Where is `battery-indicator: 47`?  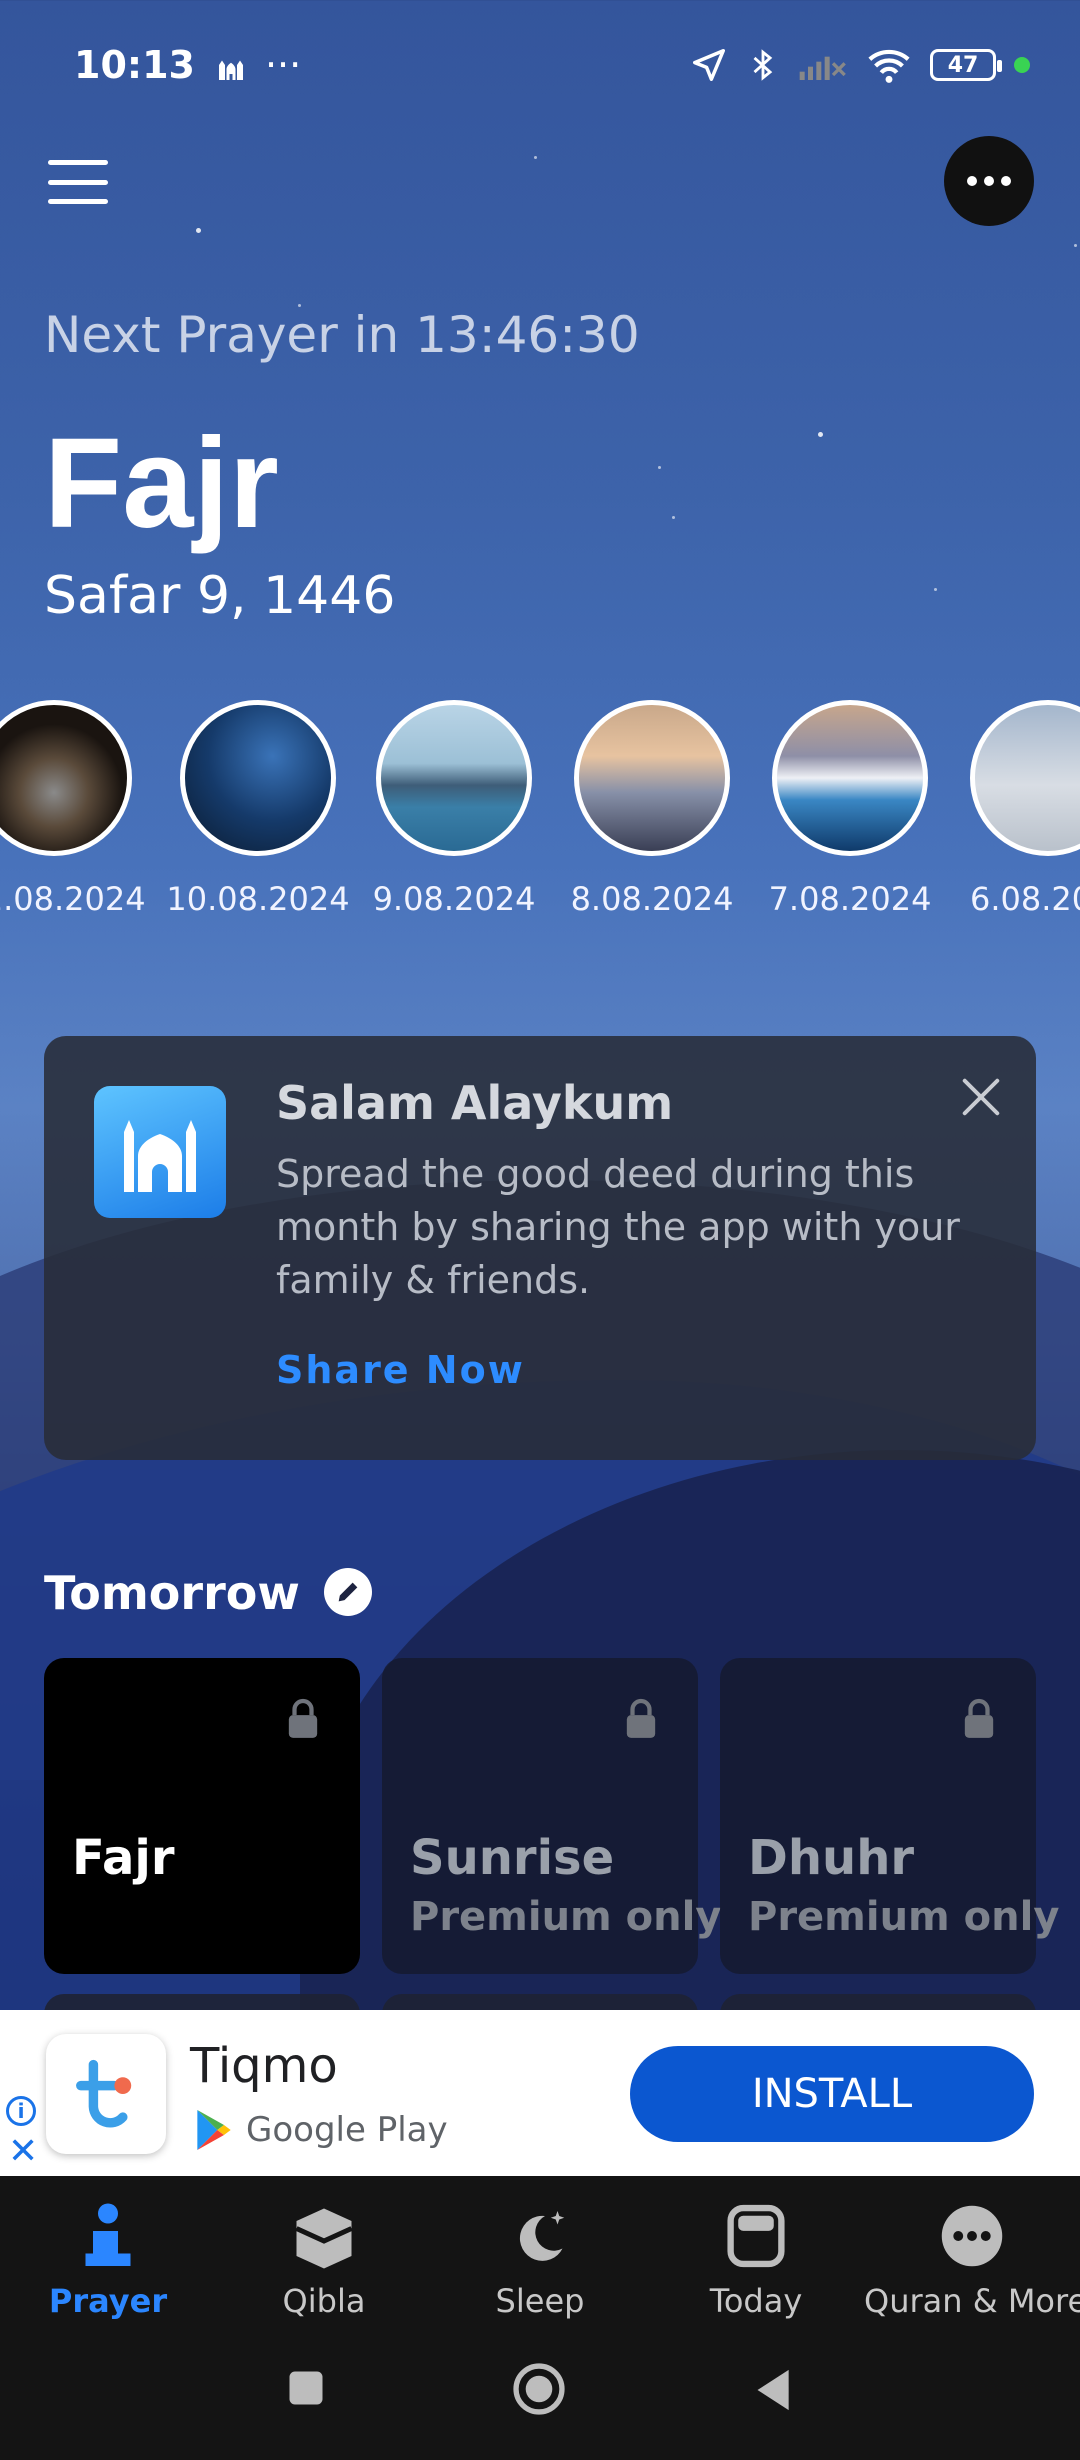
battery-indicator: 47 is located at coordinates (966, 65).